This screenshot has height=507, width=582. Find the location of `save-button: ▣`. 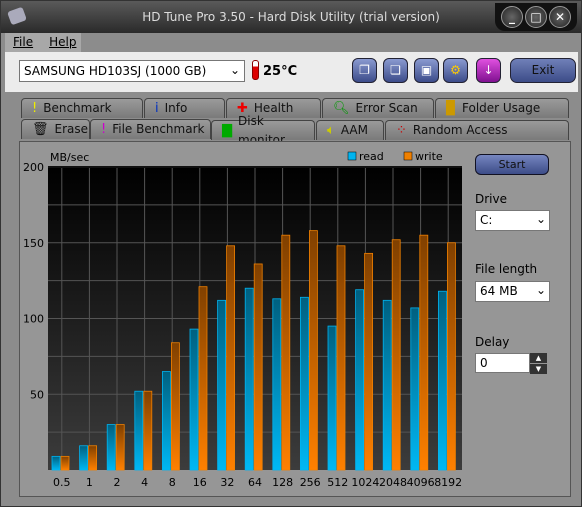

save-button: ▣ is located at coordinates (426, 70).